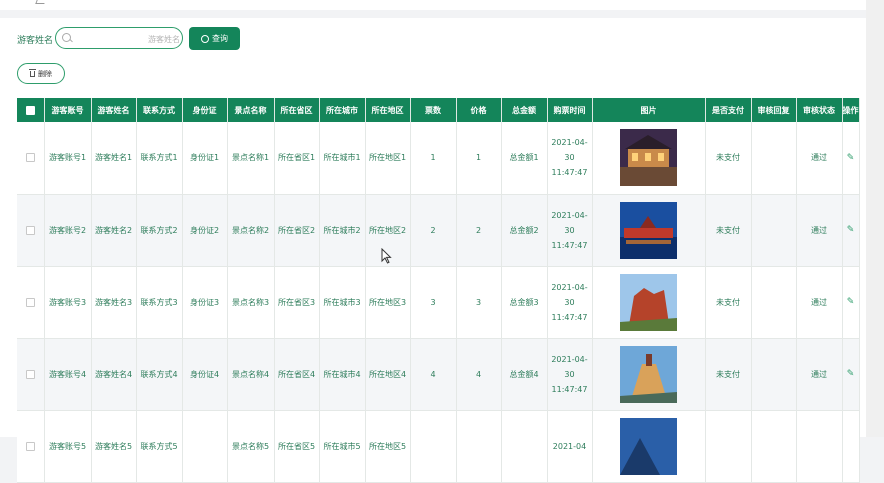 The width and height of the screenshot is (884, 483). I want to click on column-header: 总金额, so click(524, 110).